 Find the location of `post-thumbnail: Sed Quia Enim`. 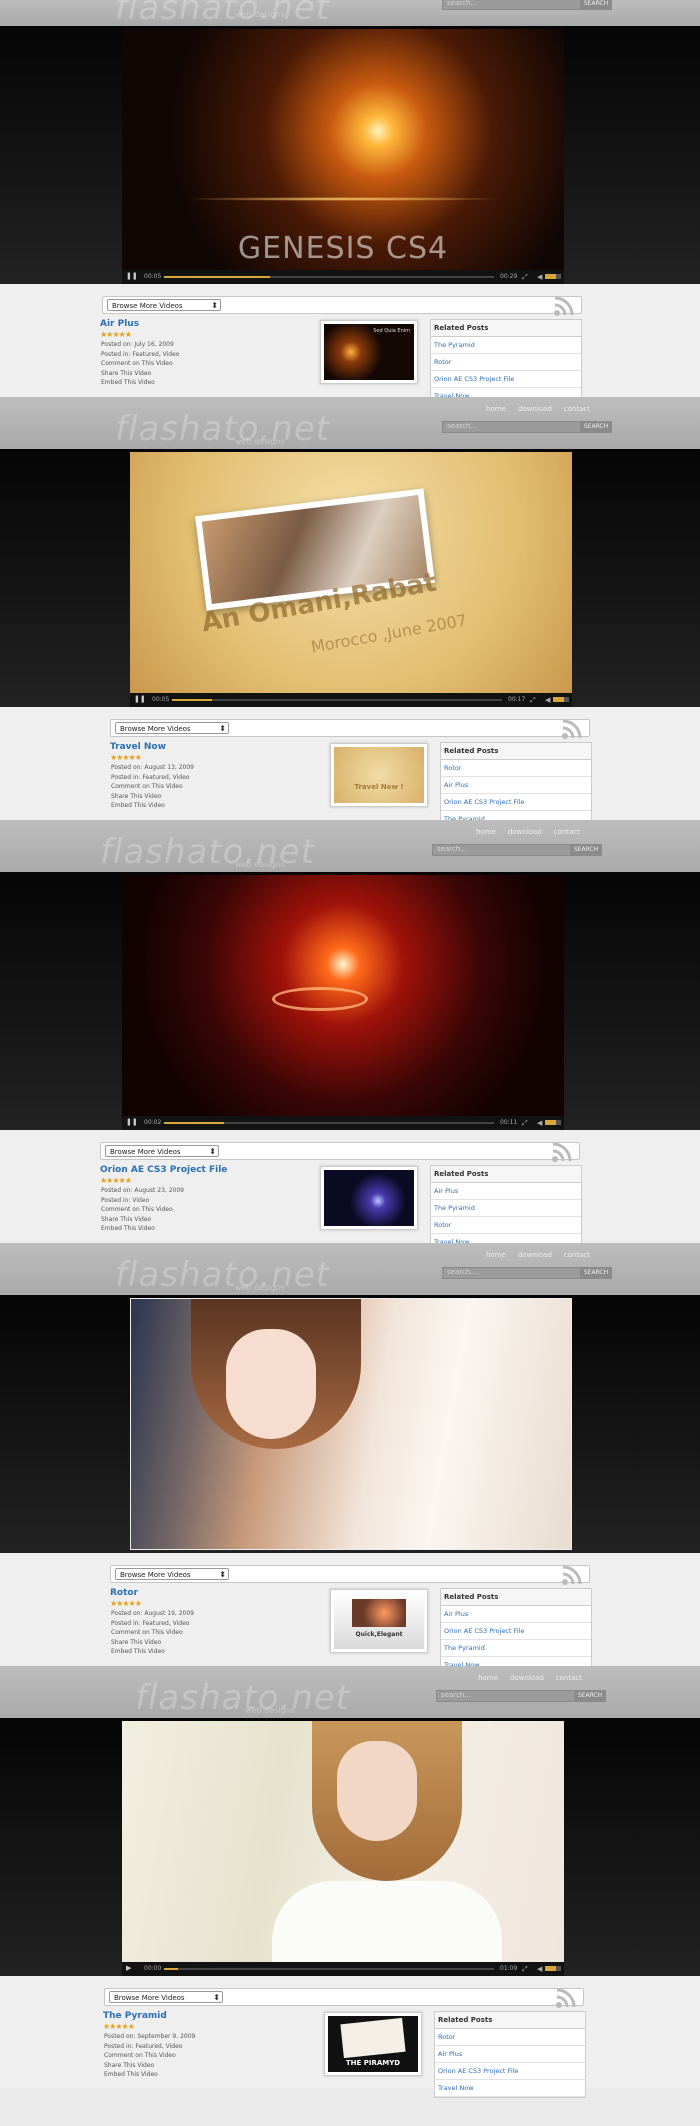

post-thumbnail: Sed Quia Enim is located at coordinates (369, 352).